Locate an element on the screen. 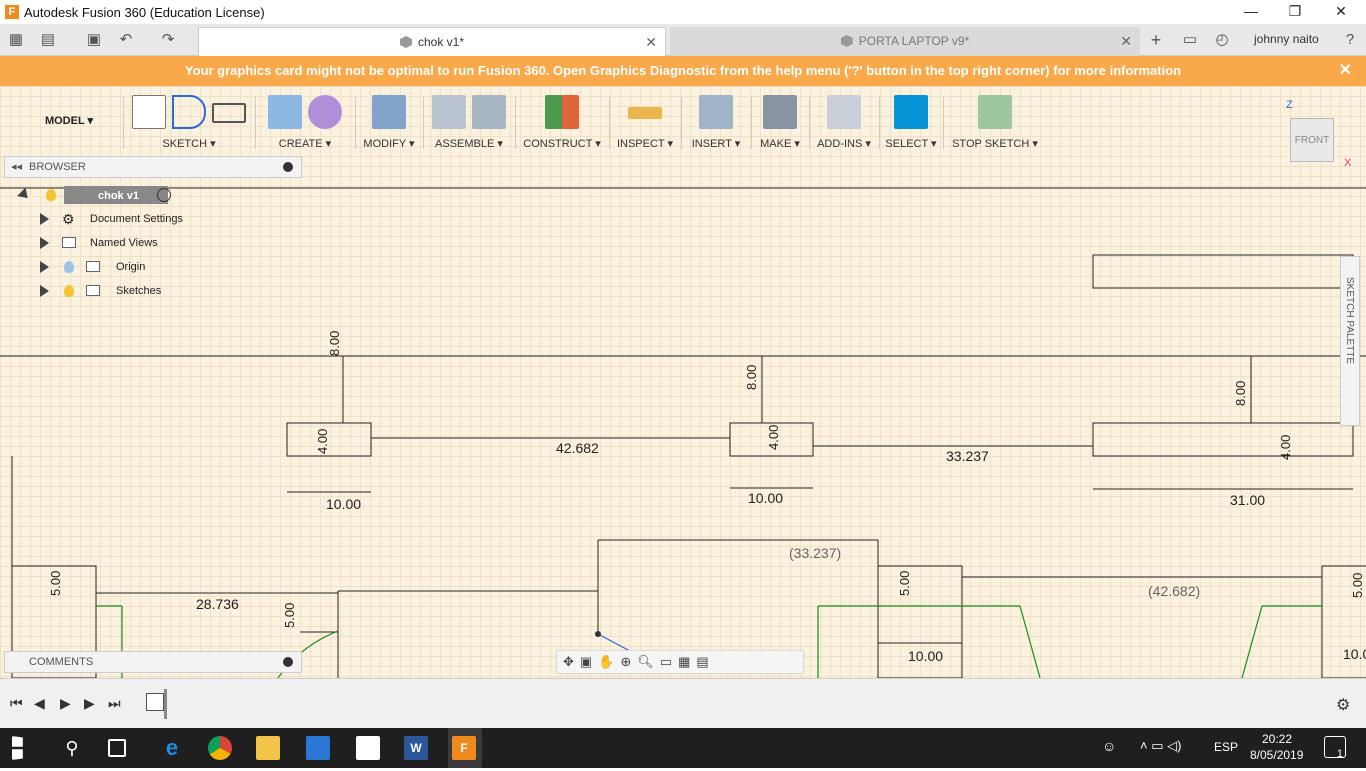 This screenshot has width=1366, height=771. line-icon is located at coordinates (189, 112).